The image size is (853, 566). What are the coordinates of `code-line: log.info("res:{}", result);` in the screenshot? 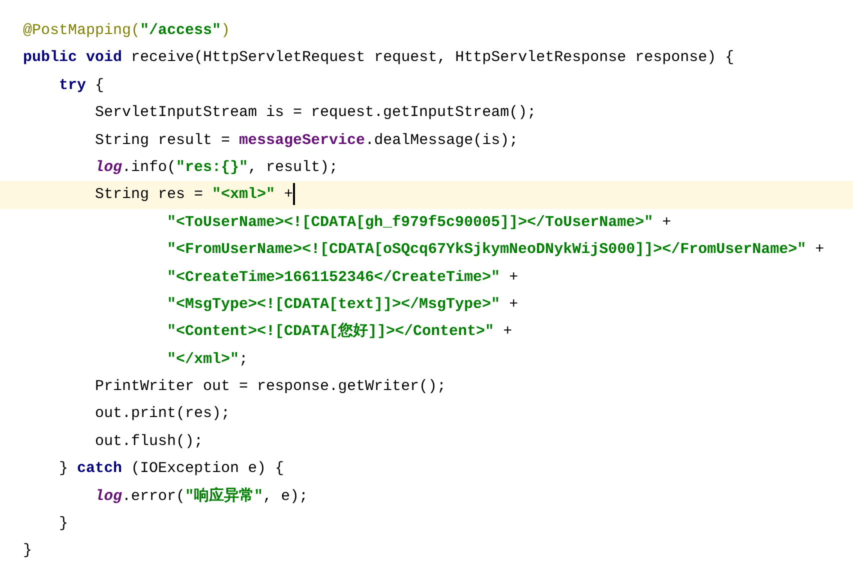 It's located at (217, 168).